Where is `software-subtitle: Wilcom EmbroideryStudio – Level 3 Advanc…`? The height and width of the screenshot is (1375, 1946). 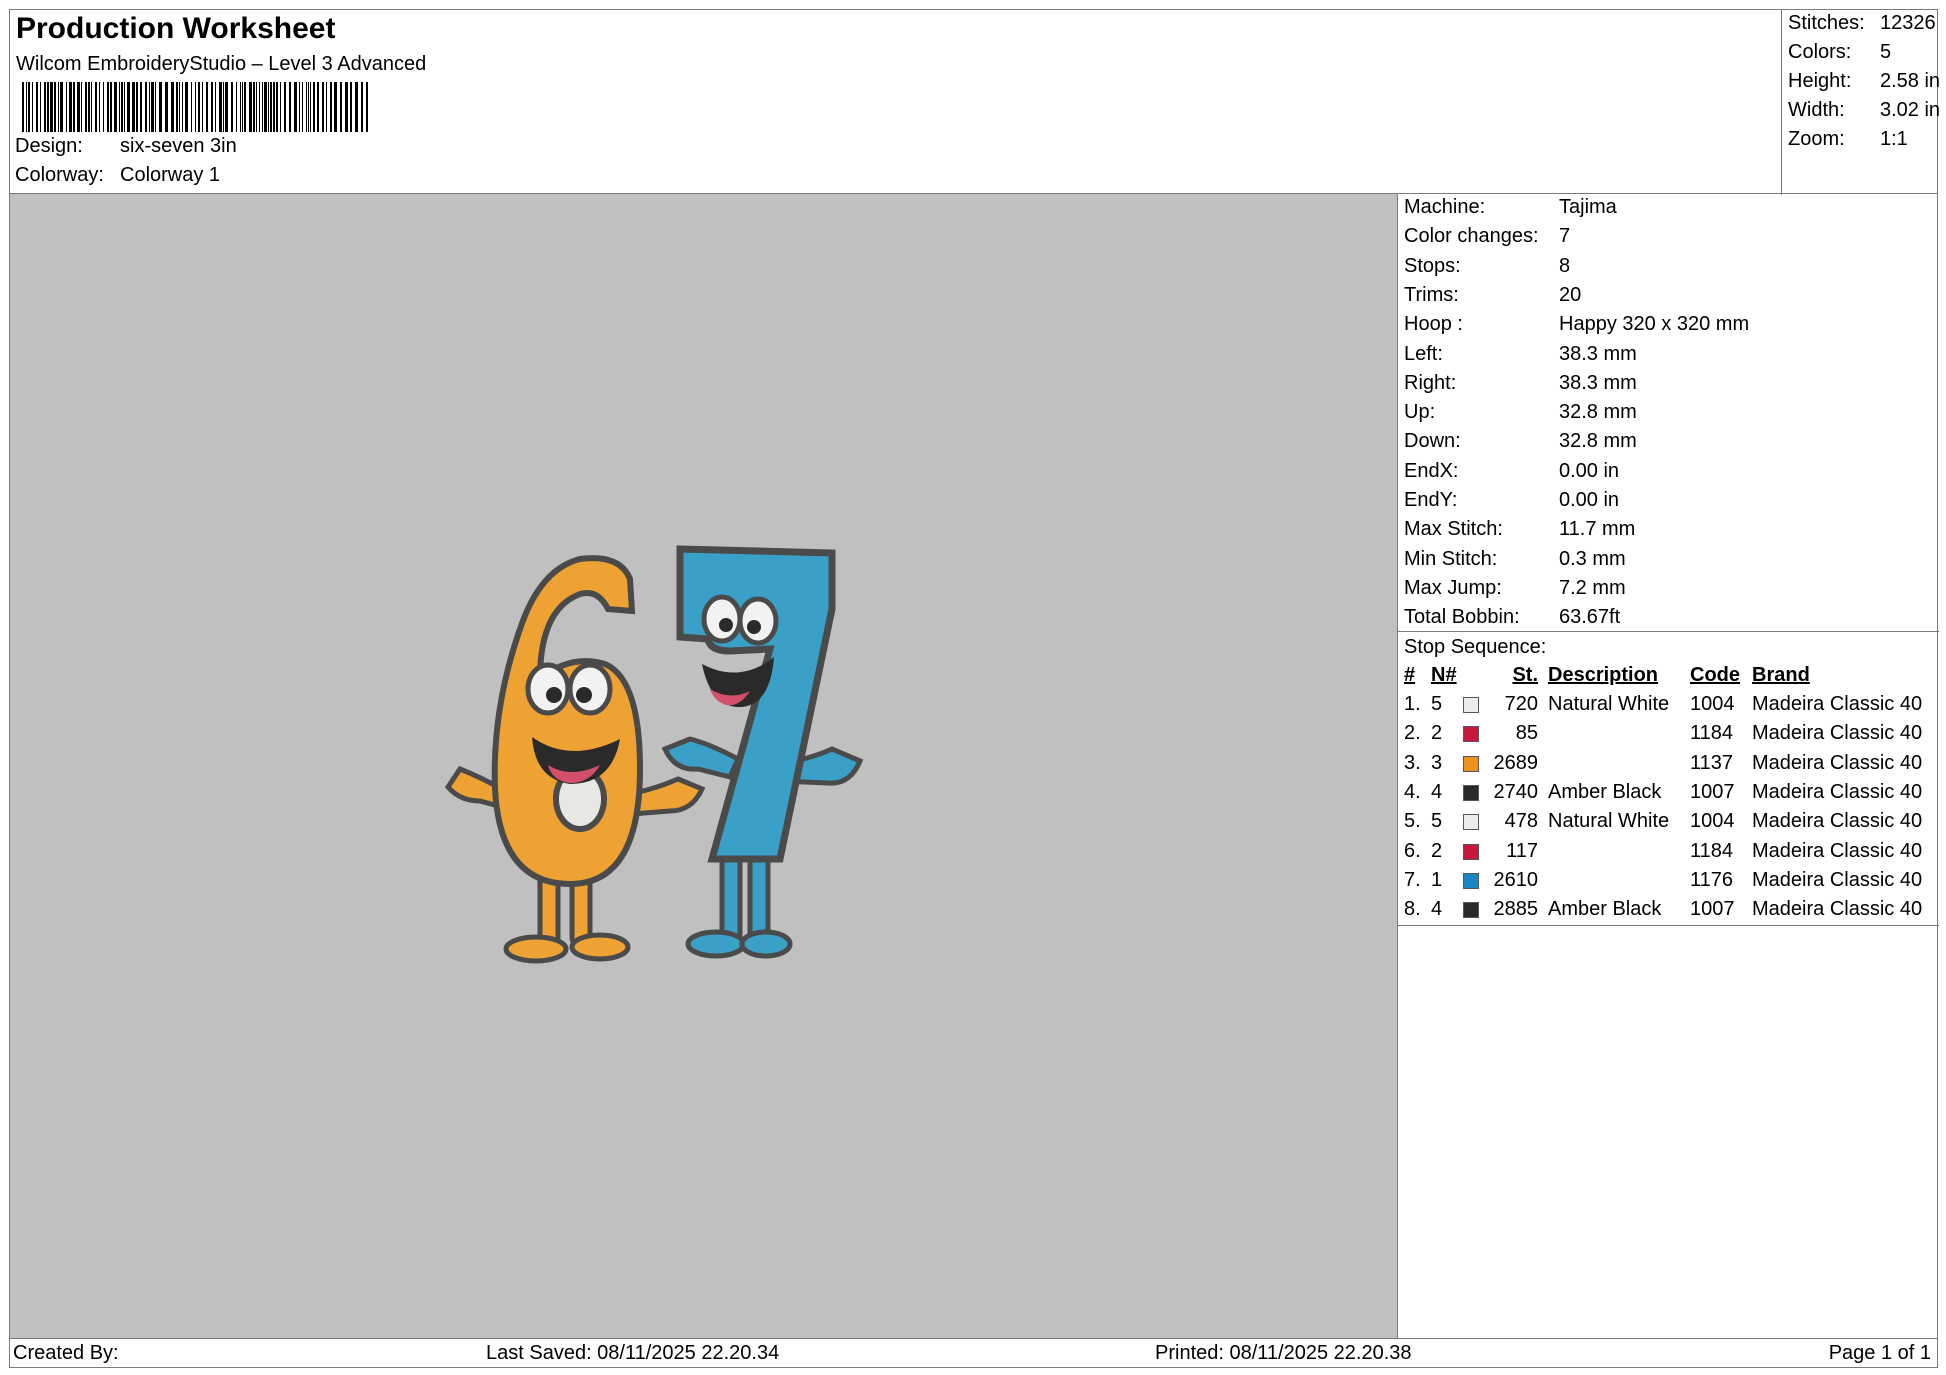 software-subtitle: Wilcom EmbroideryStudio – Level 3 Advanc… is located at coordinates (221, 64).